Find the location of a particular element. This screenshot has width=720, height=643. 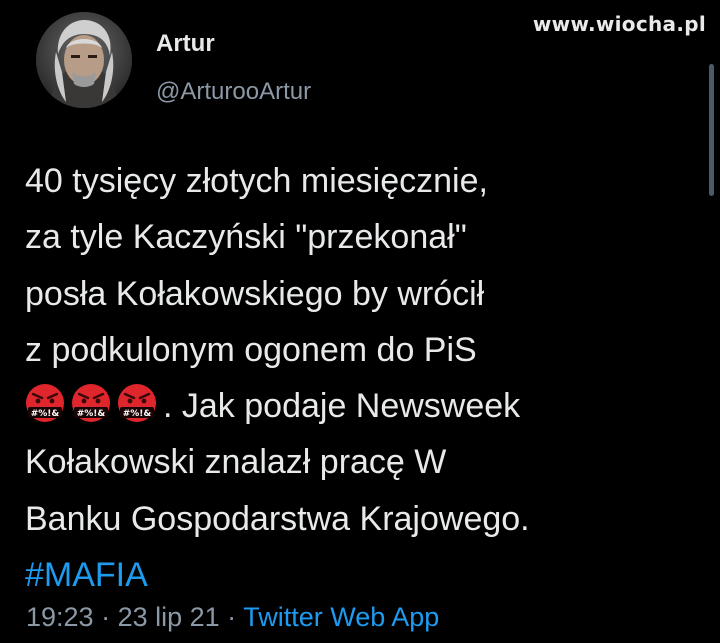

avatar is located at coordinates (84, 60).